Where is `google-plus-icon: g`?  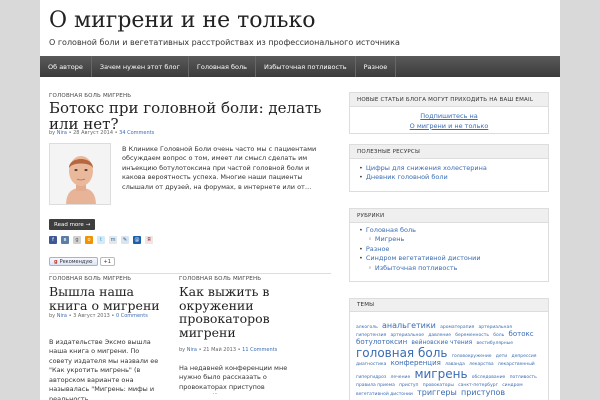 google-plus-icon: g is located at coordinates (56, 261).